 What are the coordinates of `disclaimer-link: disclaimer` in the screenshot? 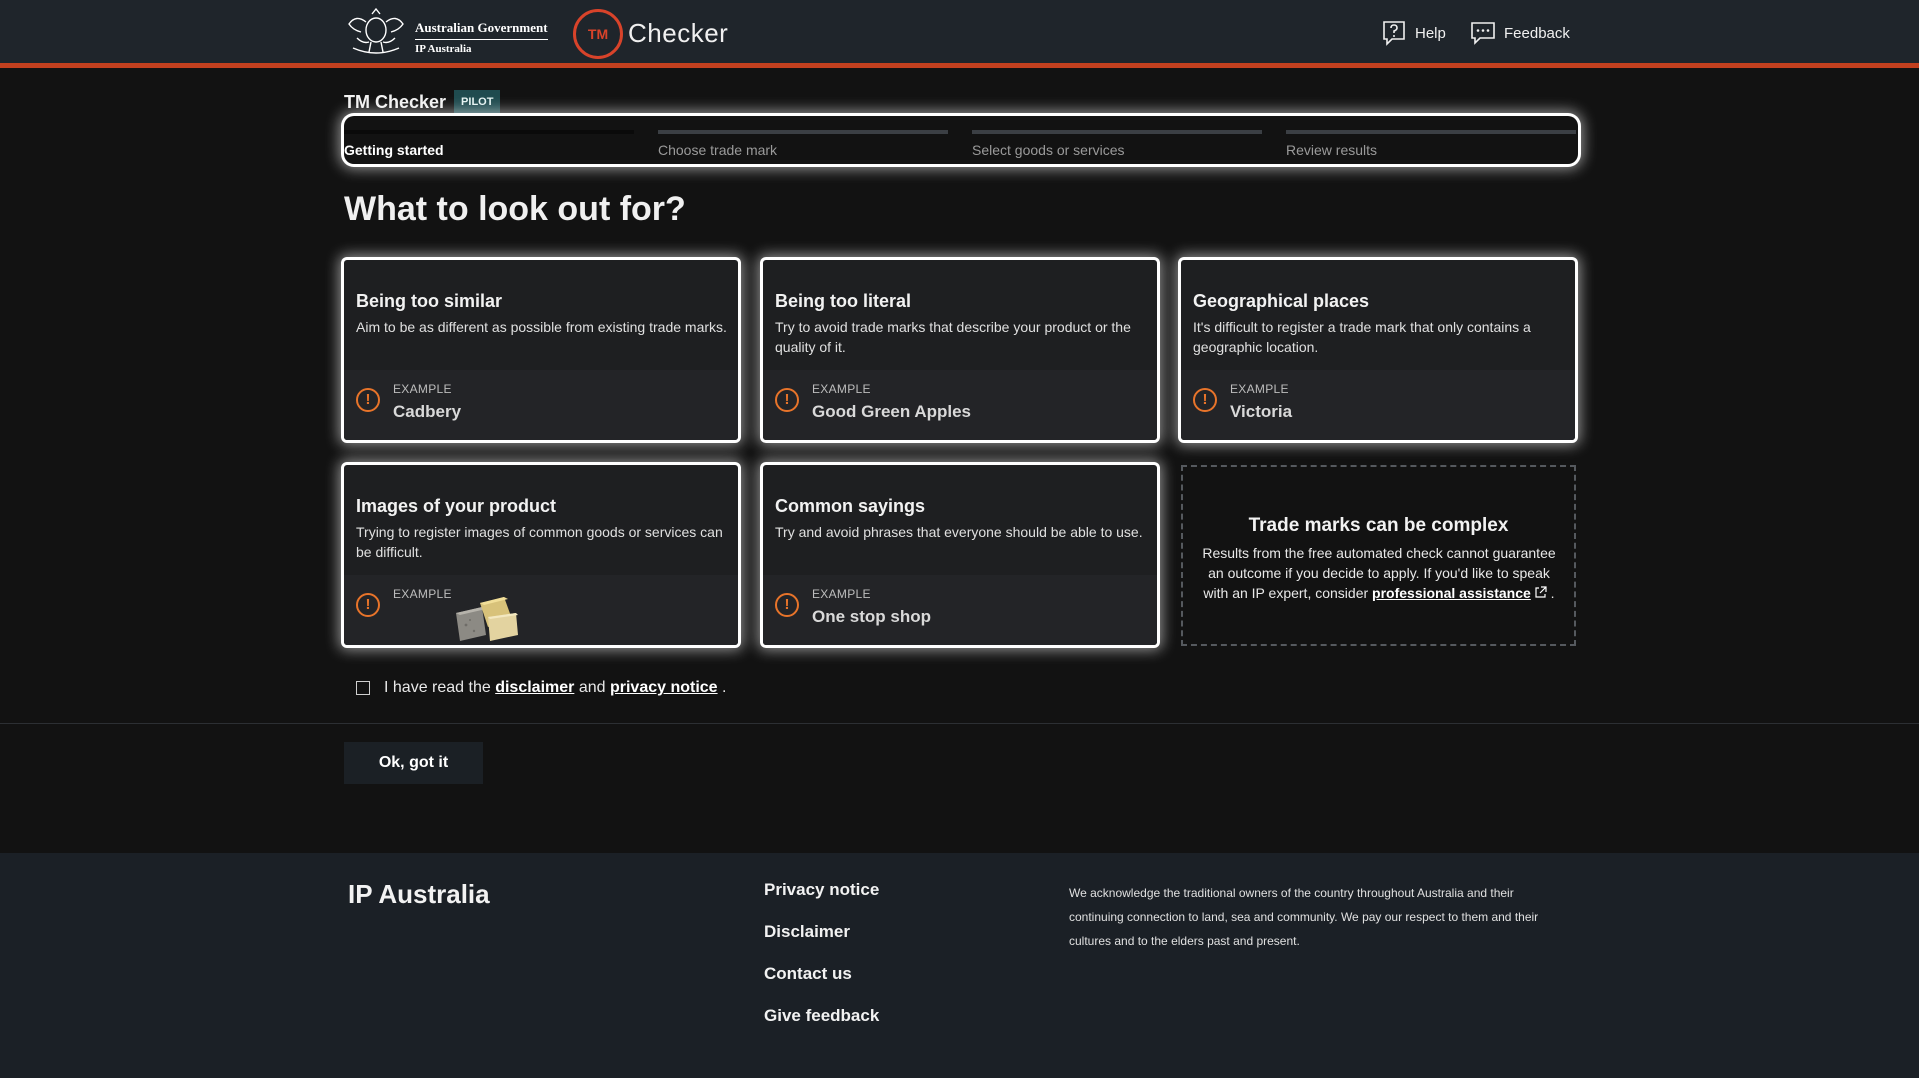 It's located at (534, 687).